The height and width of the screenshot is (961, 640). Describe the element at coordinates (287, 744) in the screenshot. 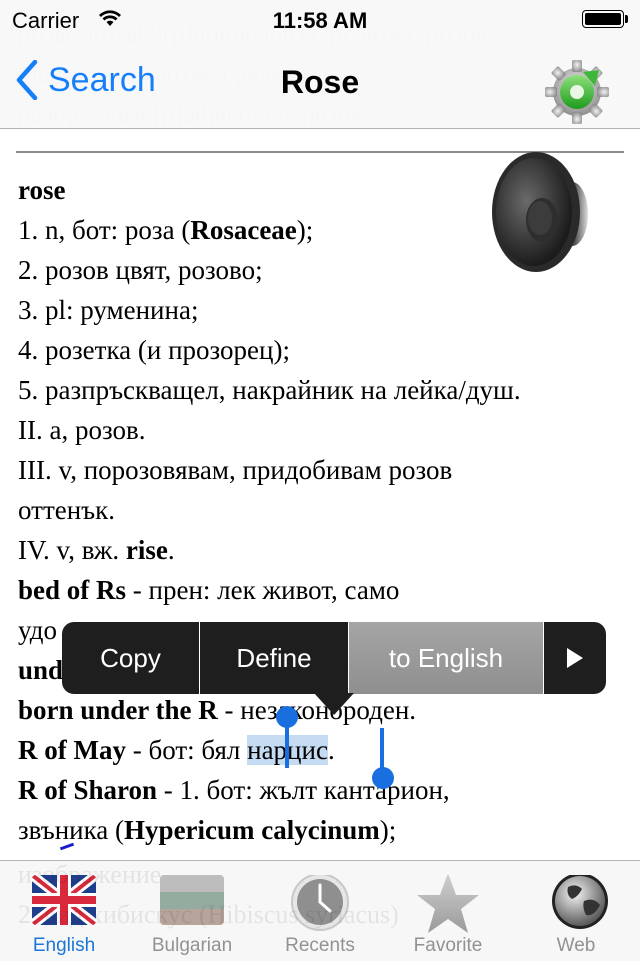

I see `selection-start-caret` at that location.